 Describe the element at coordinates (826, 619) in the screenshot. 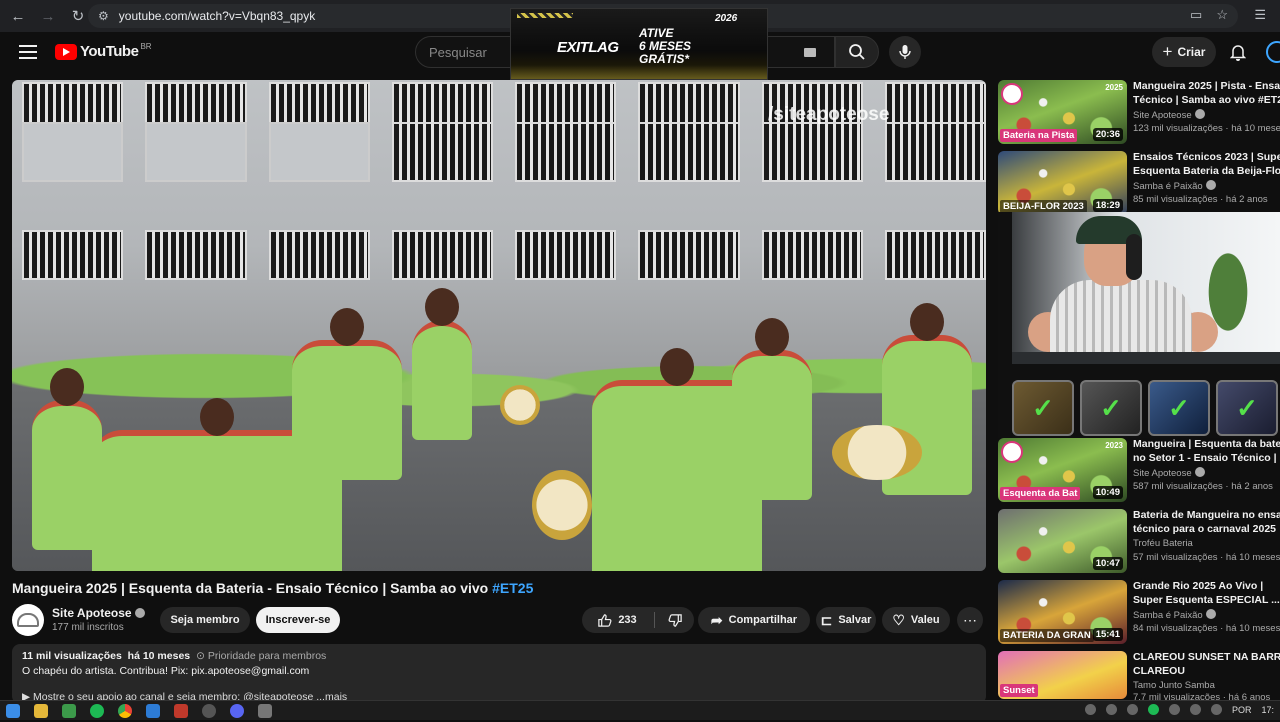

I see `bookmark-icon: ⊏` at that location.